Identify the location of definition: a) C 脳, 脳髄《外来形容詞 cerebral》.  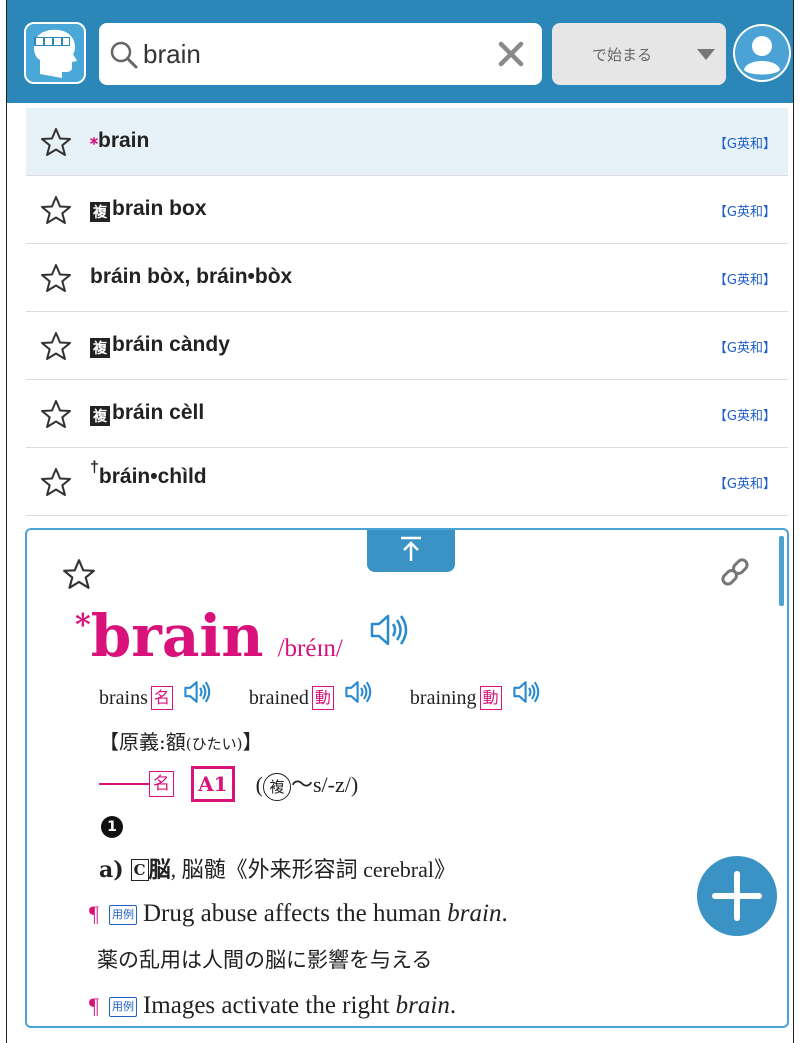
(277, 868).